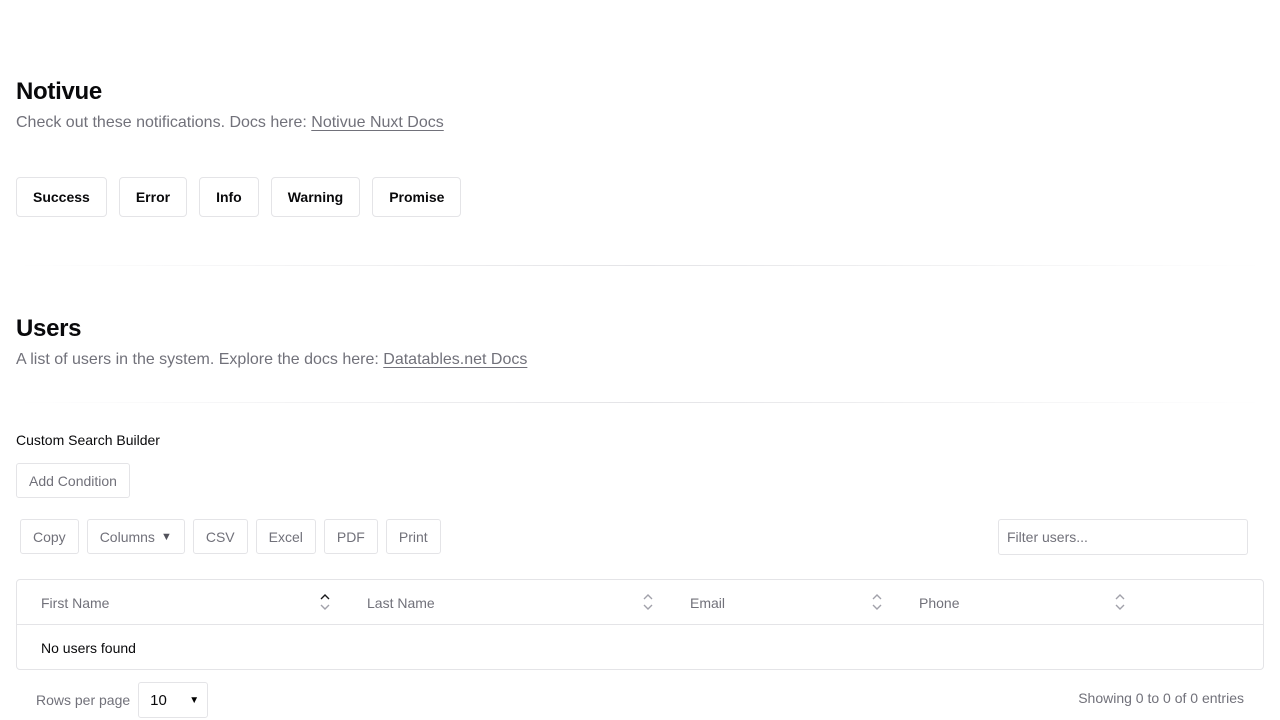 Image resolution: width=1280 pixels, height=720 pixels. Describe the element at coordinates (166, 536) in the screenshot. I see `caret-down-icon: ▼` at that location.